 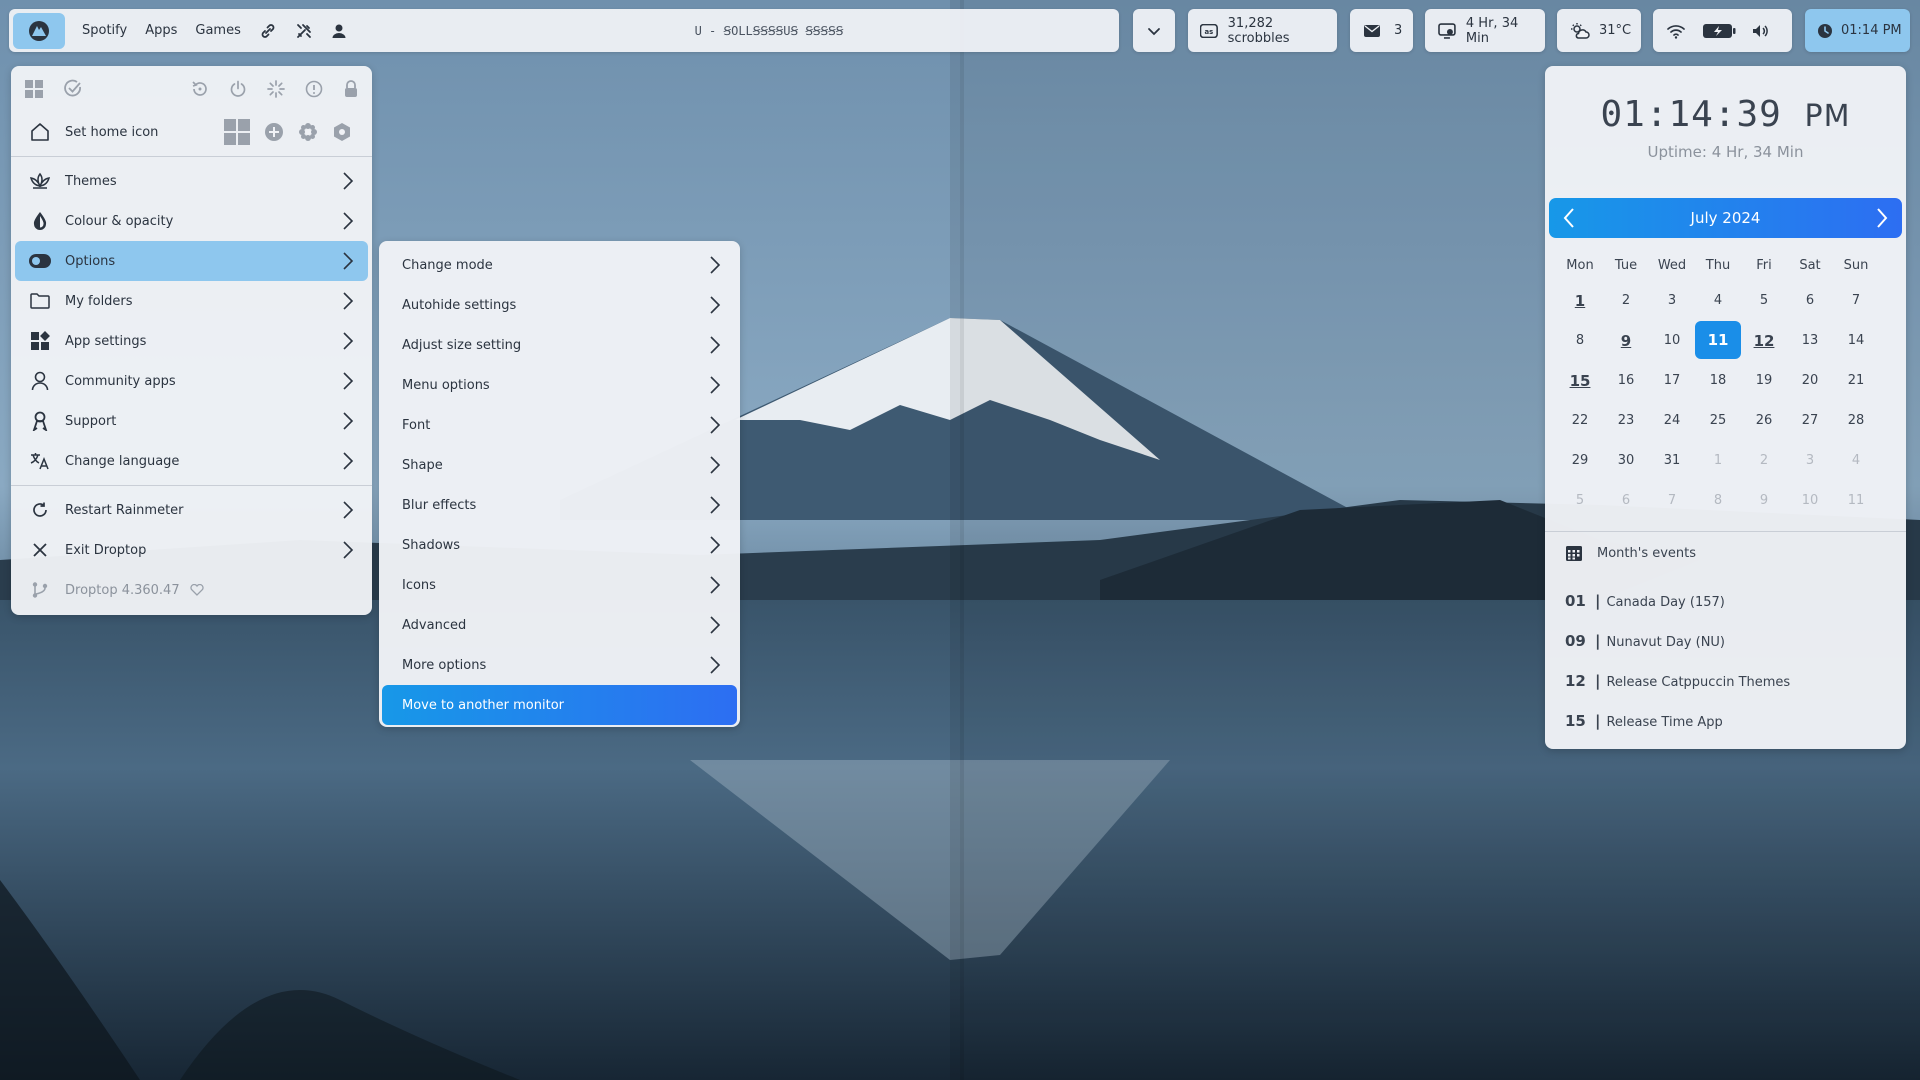 I want to click on calendar-day: 23, so click(x=1626, y=421).